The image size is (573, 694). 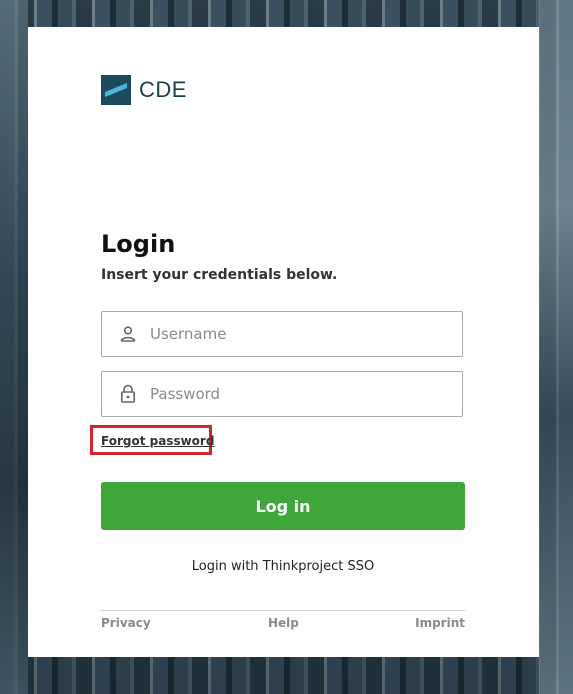 I want to click on footer-imprint-link: Imprint, so click(x=440, y=623).